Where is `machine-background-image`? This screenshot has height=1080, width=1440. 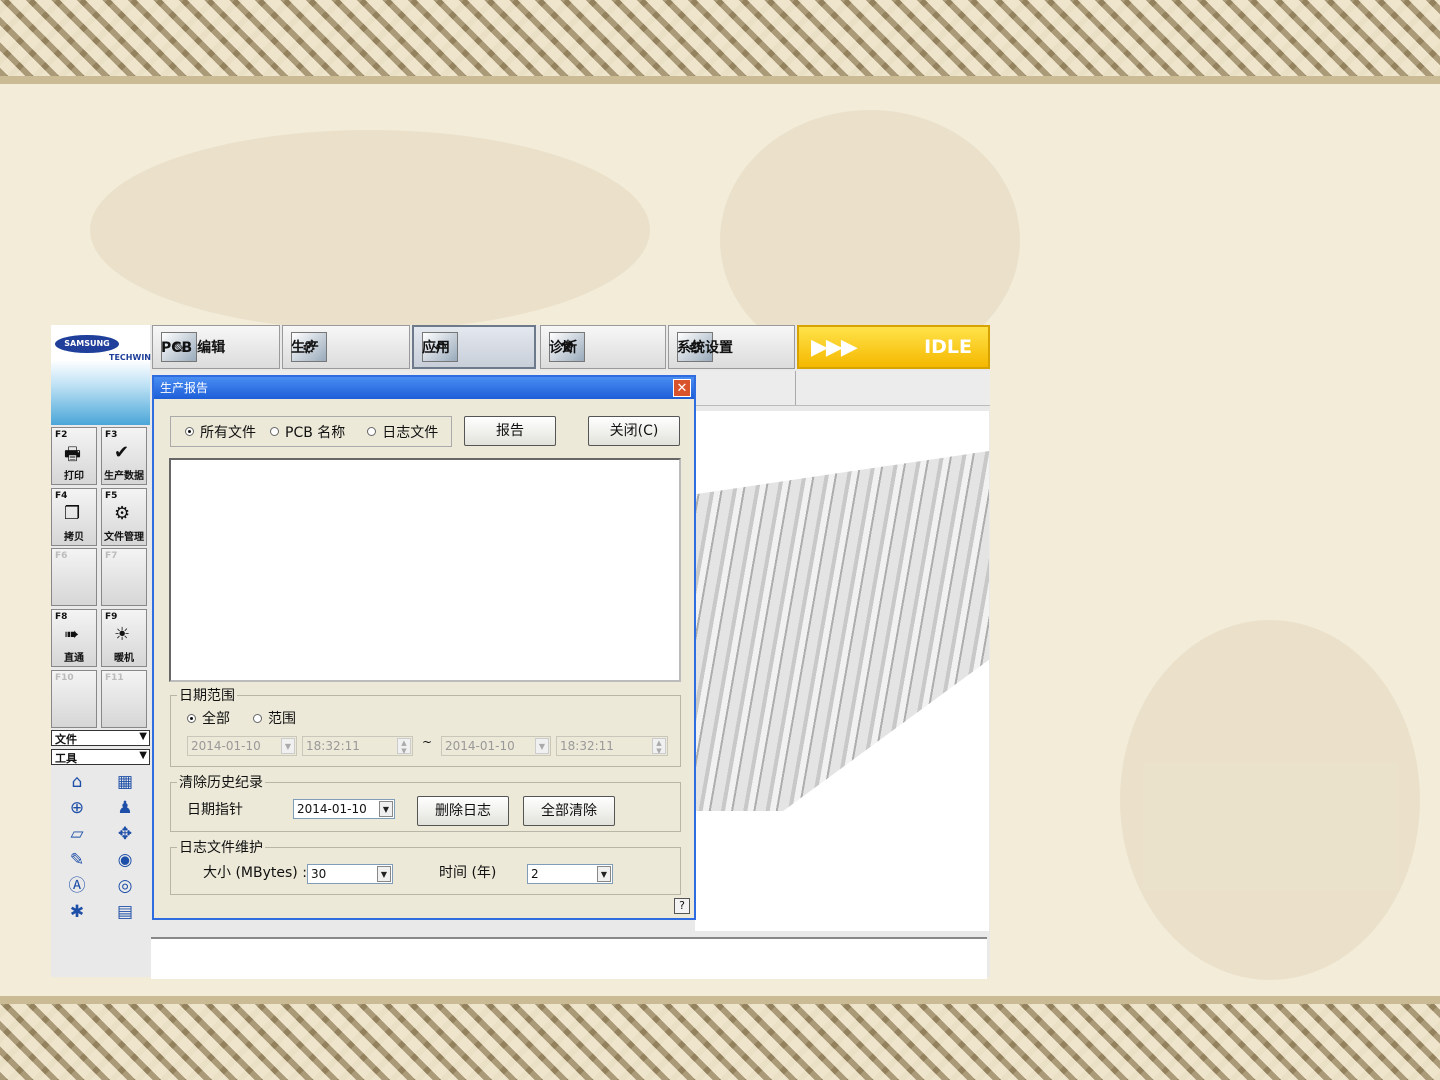
machine-background-image is located at coordinates (842, 671).